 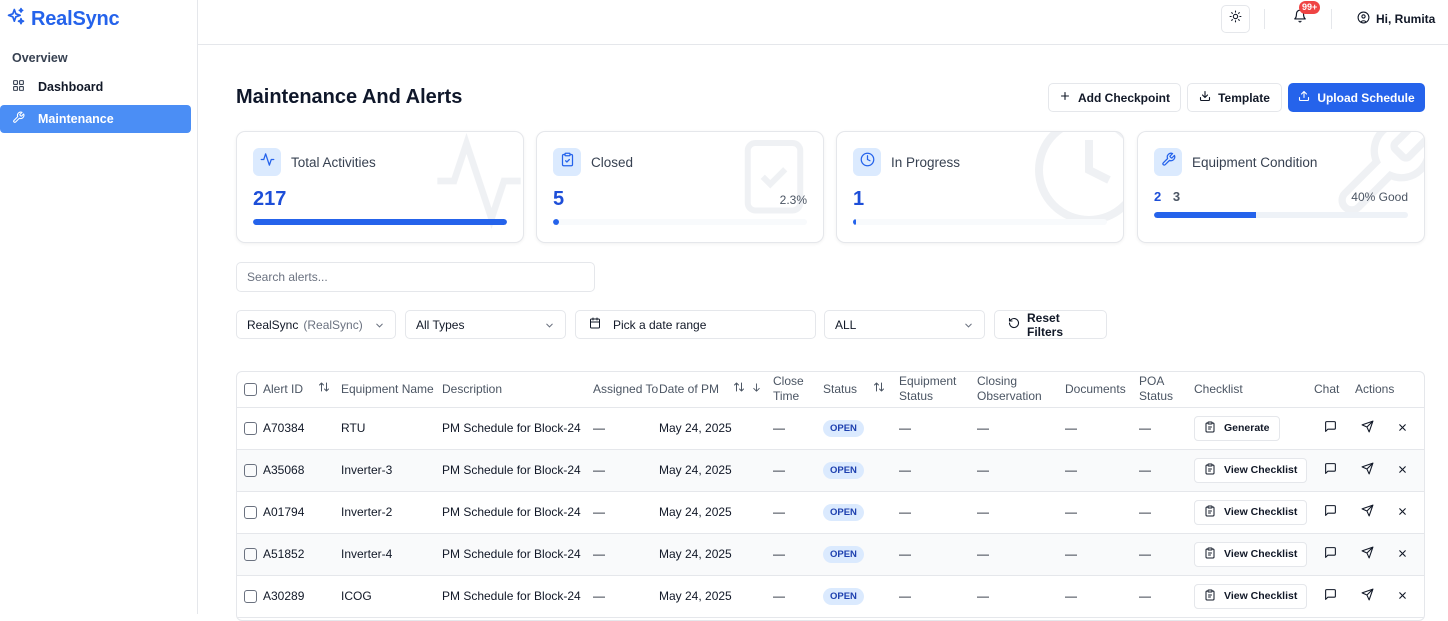 What do you see at coordinates (349, 97) in the screenshot?
I see `page-title: Maintenance And Alerts` at bounding box center [349, 97].